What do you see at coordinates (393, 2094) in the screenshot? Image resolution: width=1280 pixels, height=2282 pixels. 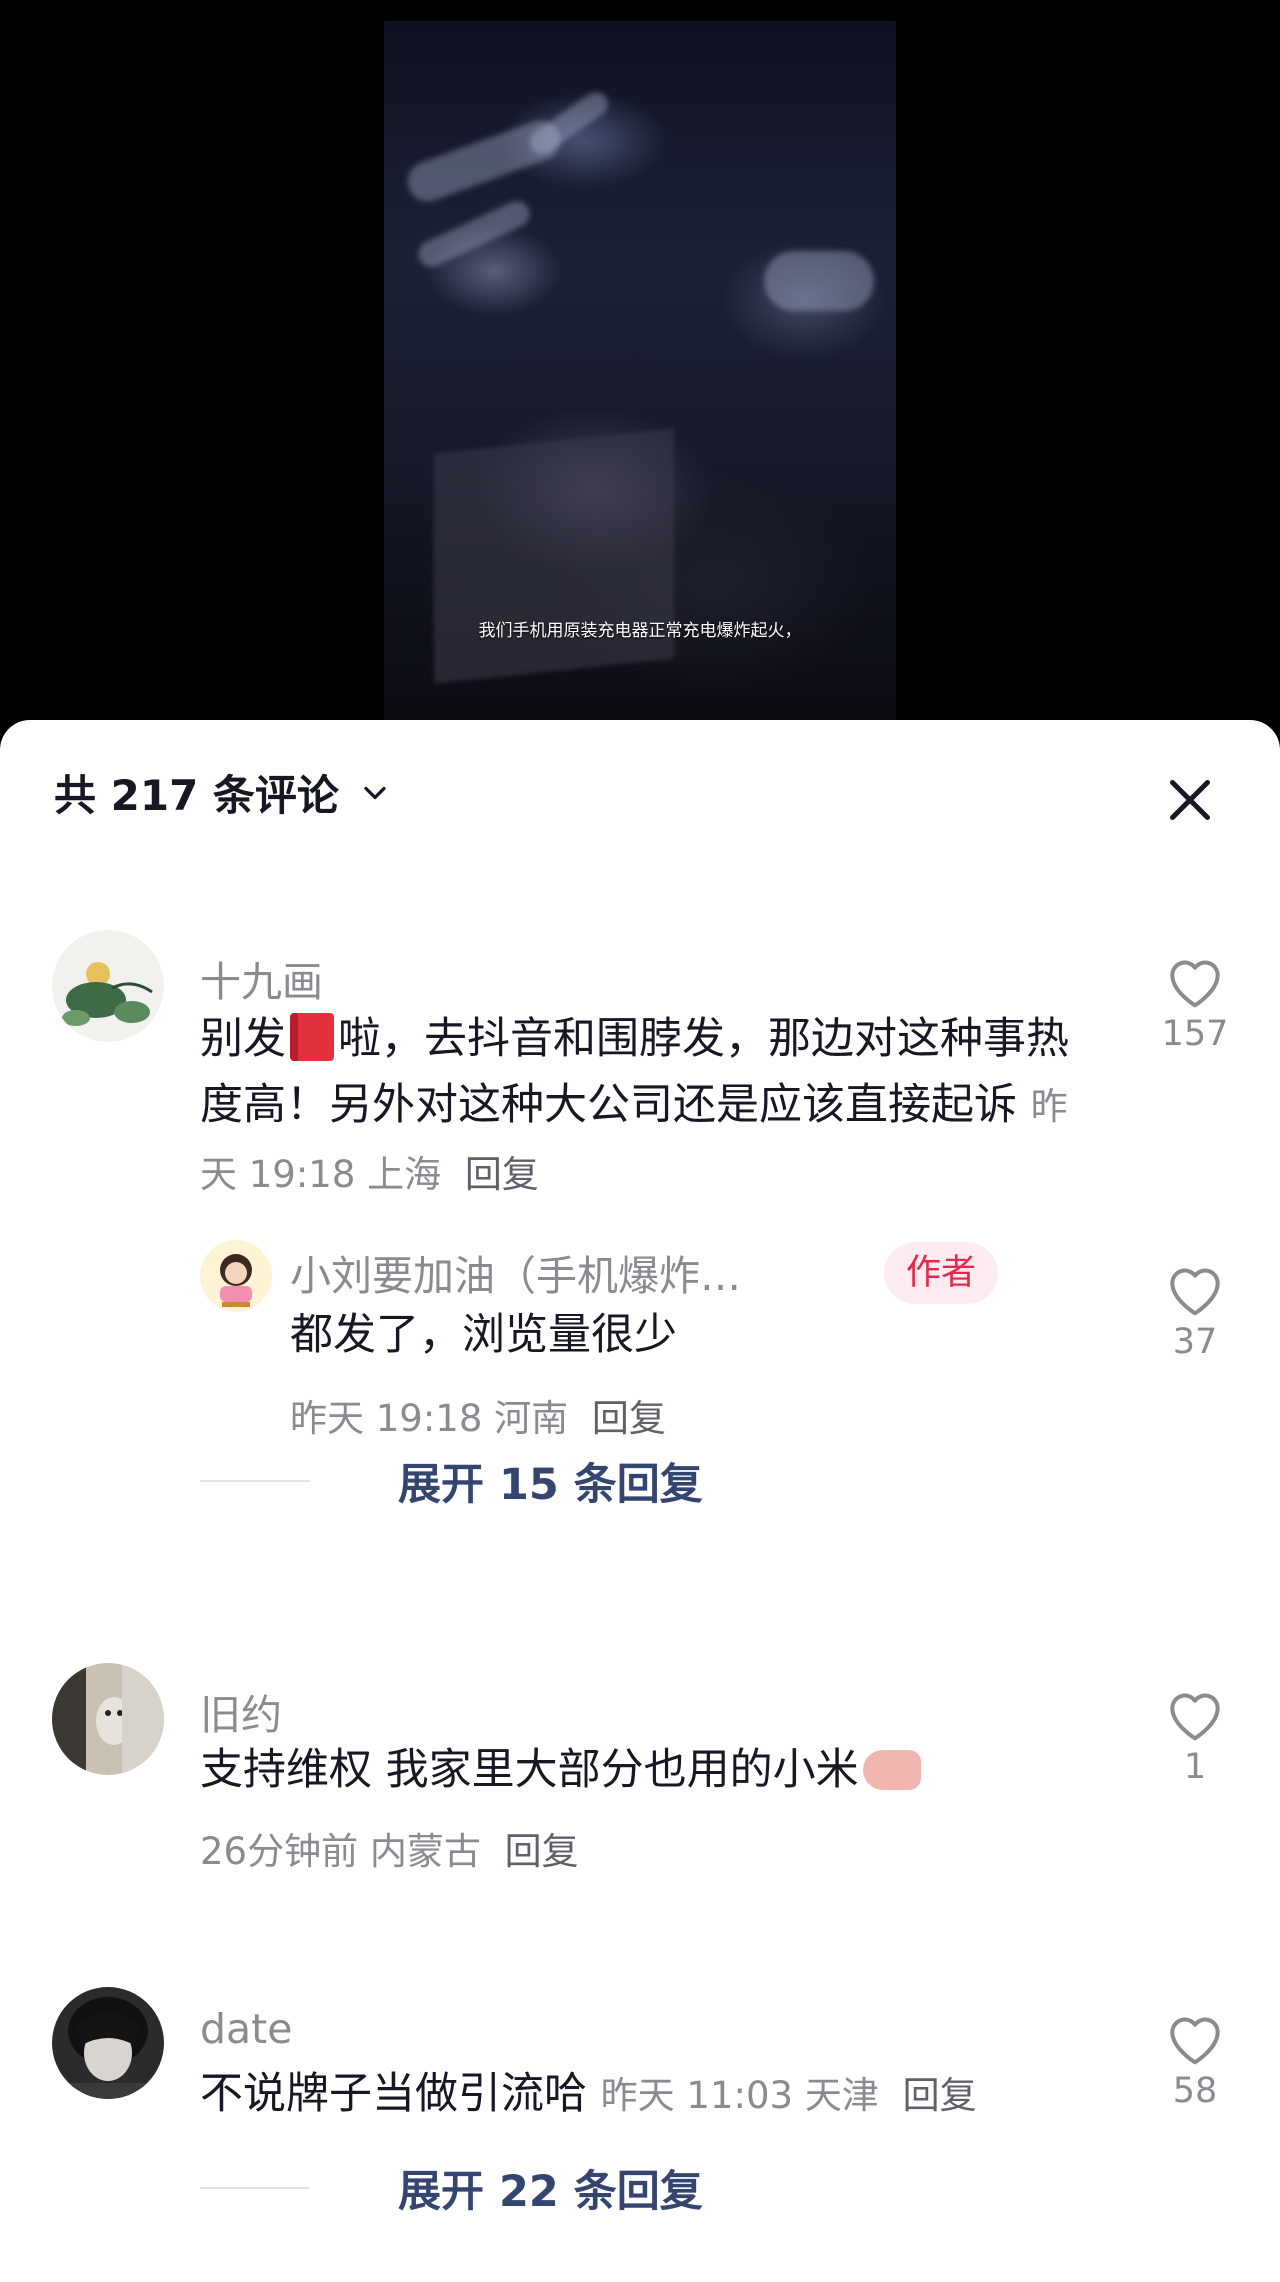 I see `comment-text-part: 不说牌子当做引流哈` at bounding box center [393, 2094].